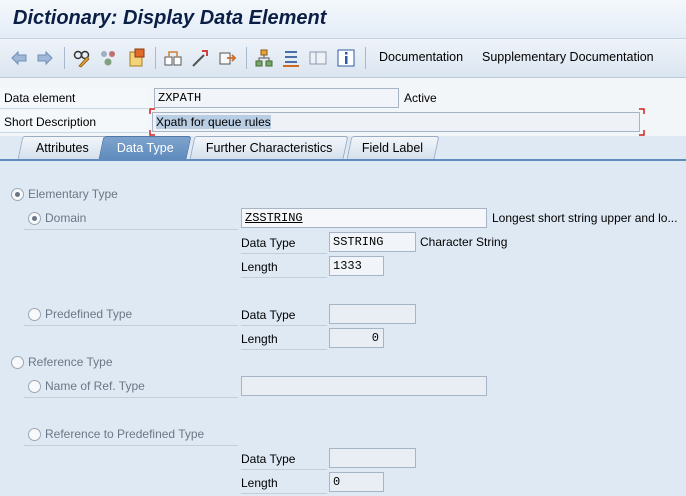 Image resolution: width=686 pixels, height=496 pixels. I want to click on tab-further-characteristics: Further Characteristics, so click(269, 147).